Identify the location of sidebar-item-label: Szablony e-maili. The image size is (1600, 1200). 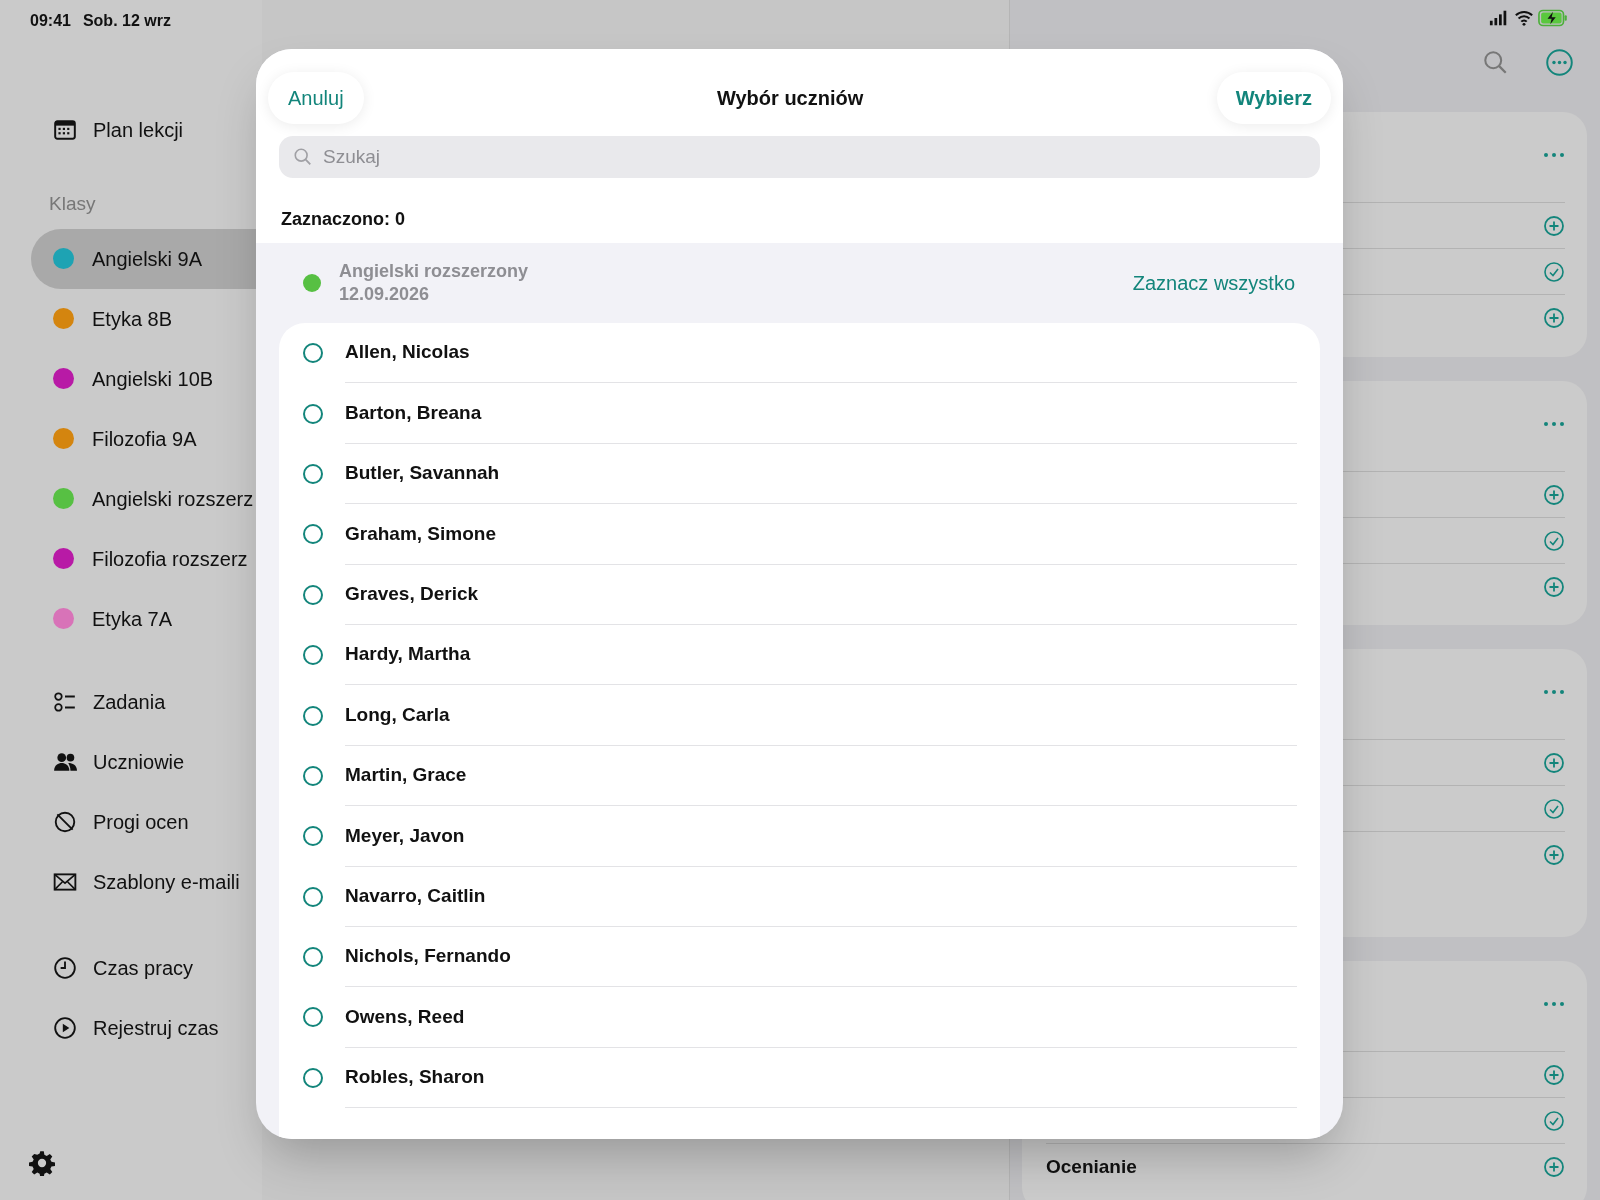
(166, 882).